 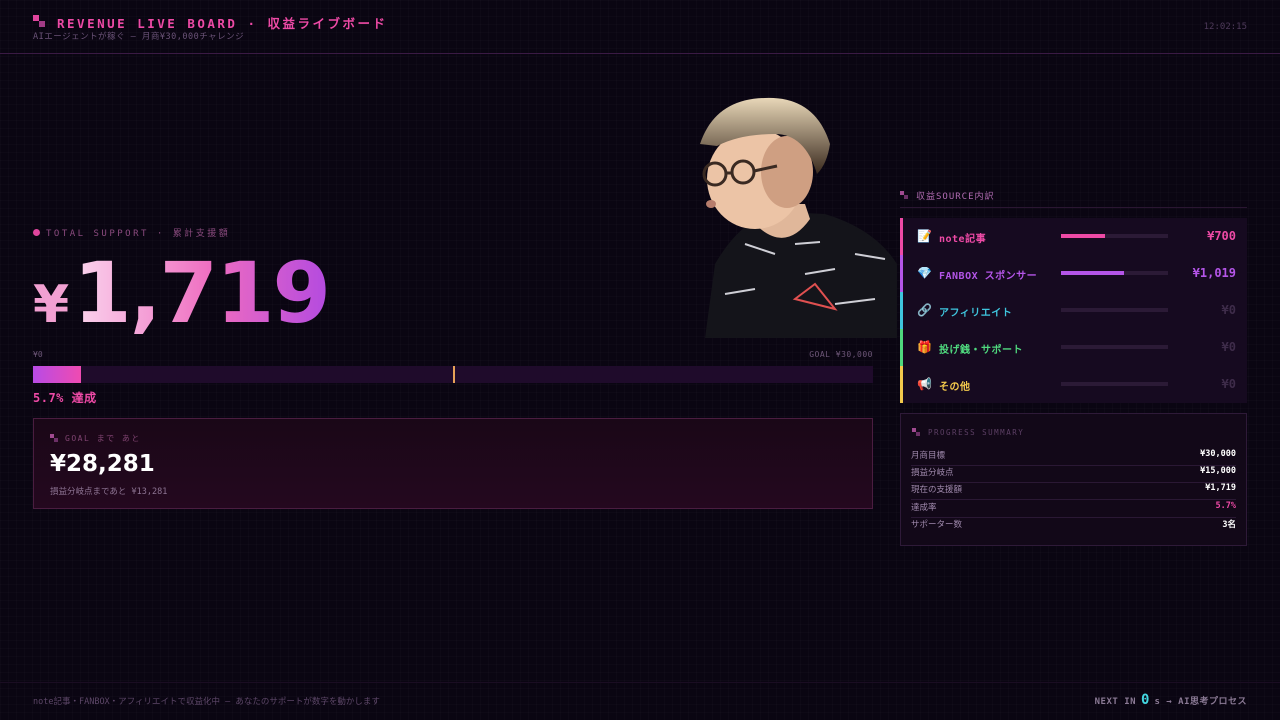 What do you see at coordinates (103, 438) in the screenshot?
I see `goal-remaining-label-text: GOAL まで あと` at bounding box center [103, 438].